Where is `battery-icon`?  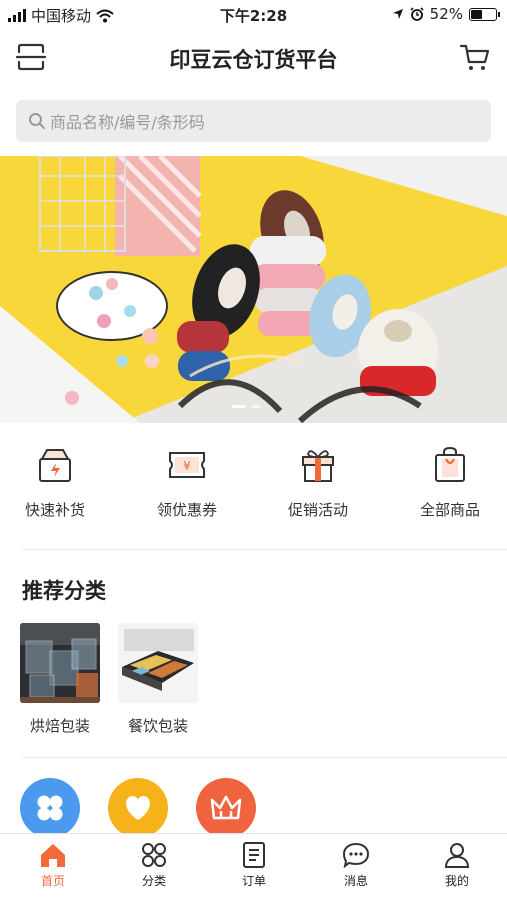 battery-icon is located at coordinates (484, 14).